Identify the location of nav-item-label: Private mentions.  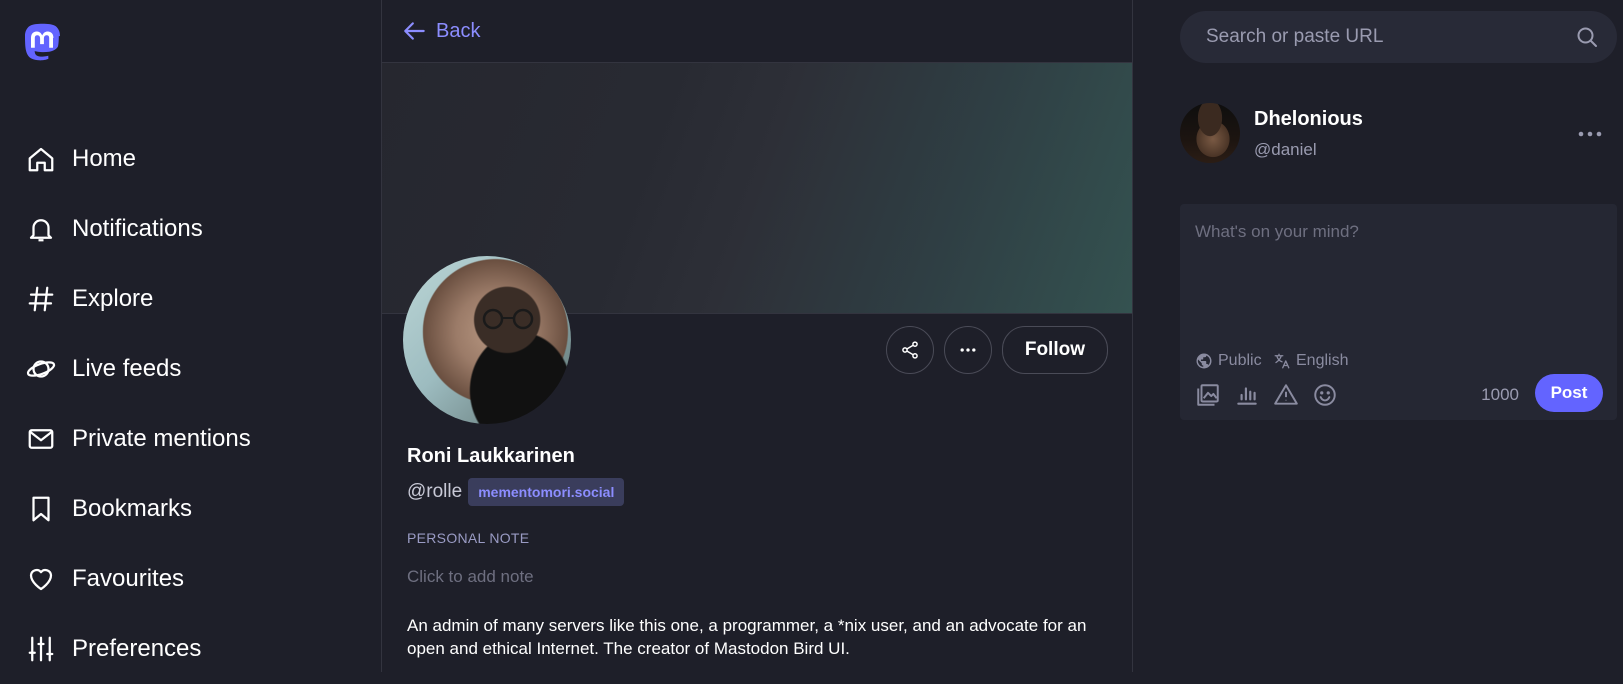
(161, 438).